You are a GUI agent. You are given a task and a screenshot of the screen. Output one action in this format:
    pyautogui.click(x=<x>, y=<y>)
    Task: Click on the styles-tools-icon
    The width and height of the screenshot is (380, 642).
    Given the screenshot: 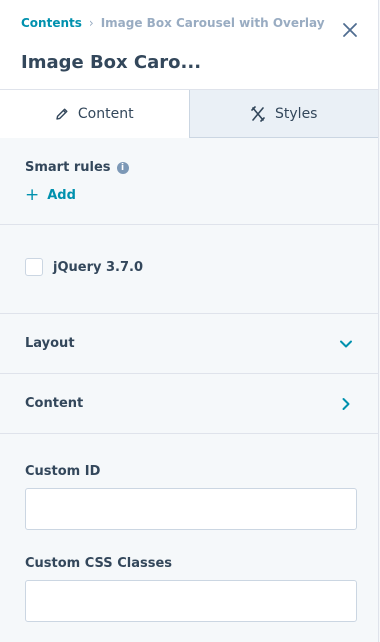 What is the action you would take?
    pyautogui.click(x=258, y=113)
    